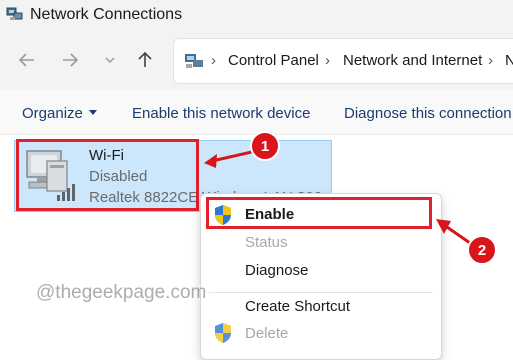 The height and width of the screenshot is (360, 513). What do you see at coordinates (210, 161) in the screenshot?
I see `arrow-1-head` at bounding box center [210, 161].